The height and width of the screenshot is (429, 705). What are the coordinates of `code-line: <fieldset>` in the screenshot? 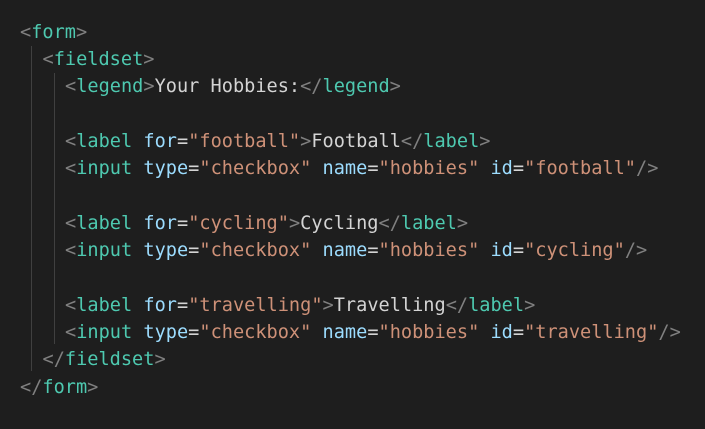 It's located at (99, 59).